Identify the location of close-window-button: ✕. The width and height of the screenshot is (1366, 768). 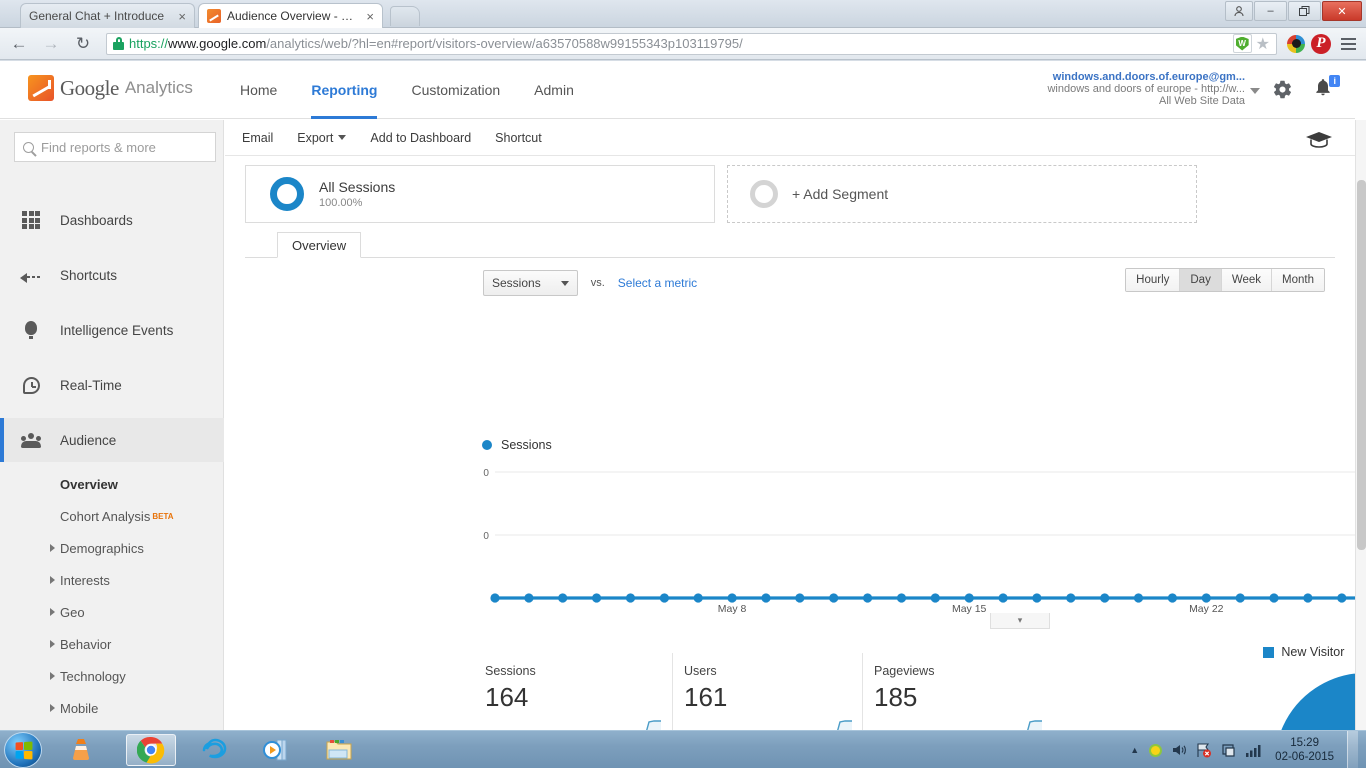
(1342, 11).